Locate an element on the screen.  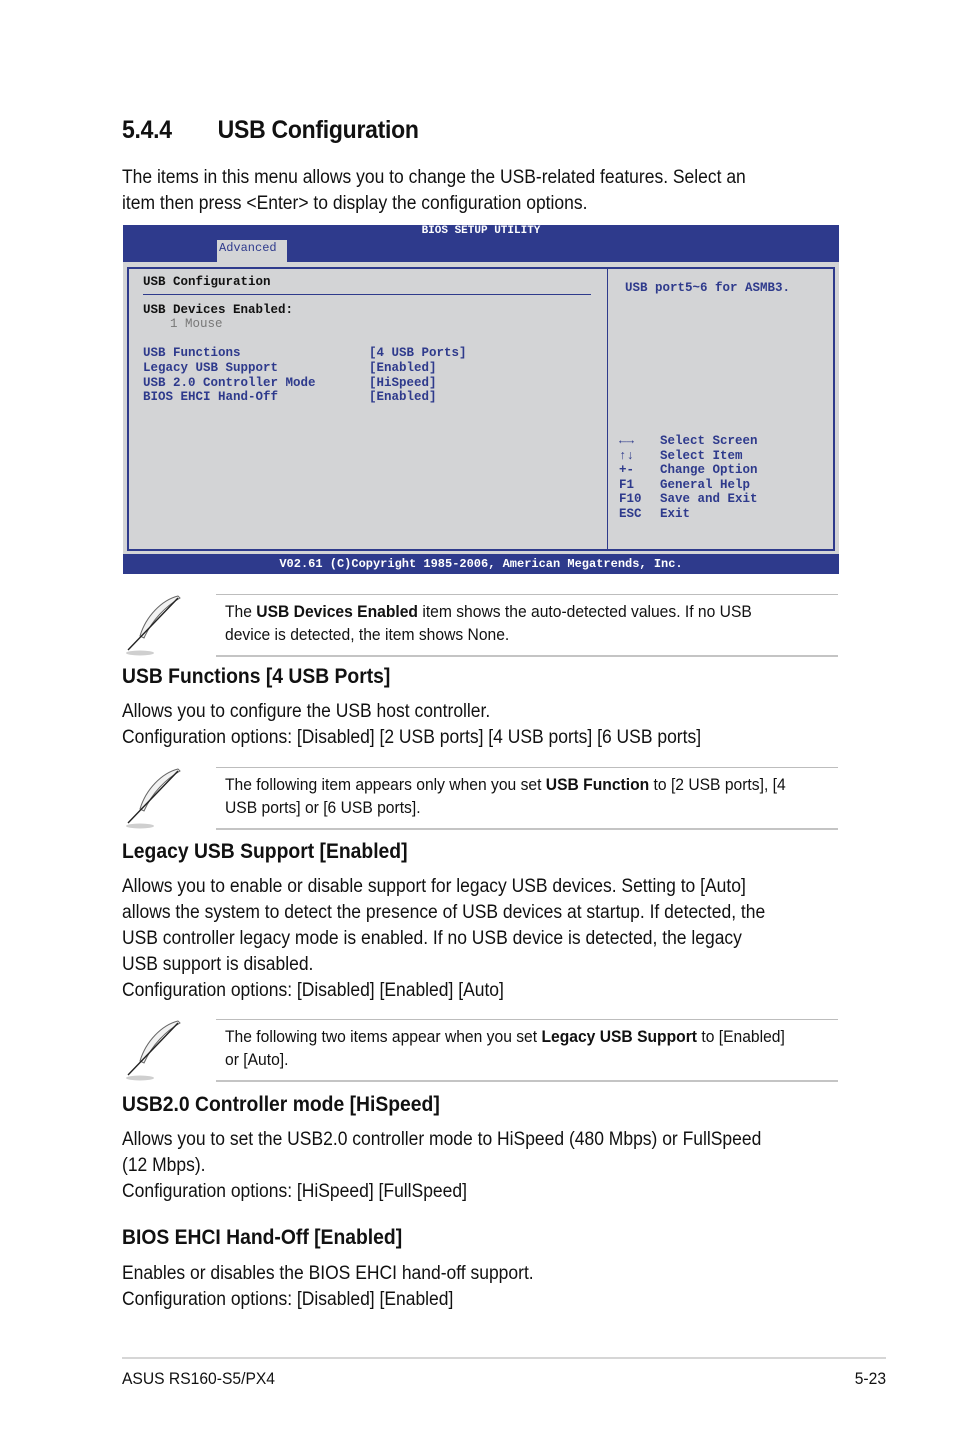
section-title: USB Configuration is located at coordinates (318, 130).